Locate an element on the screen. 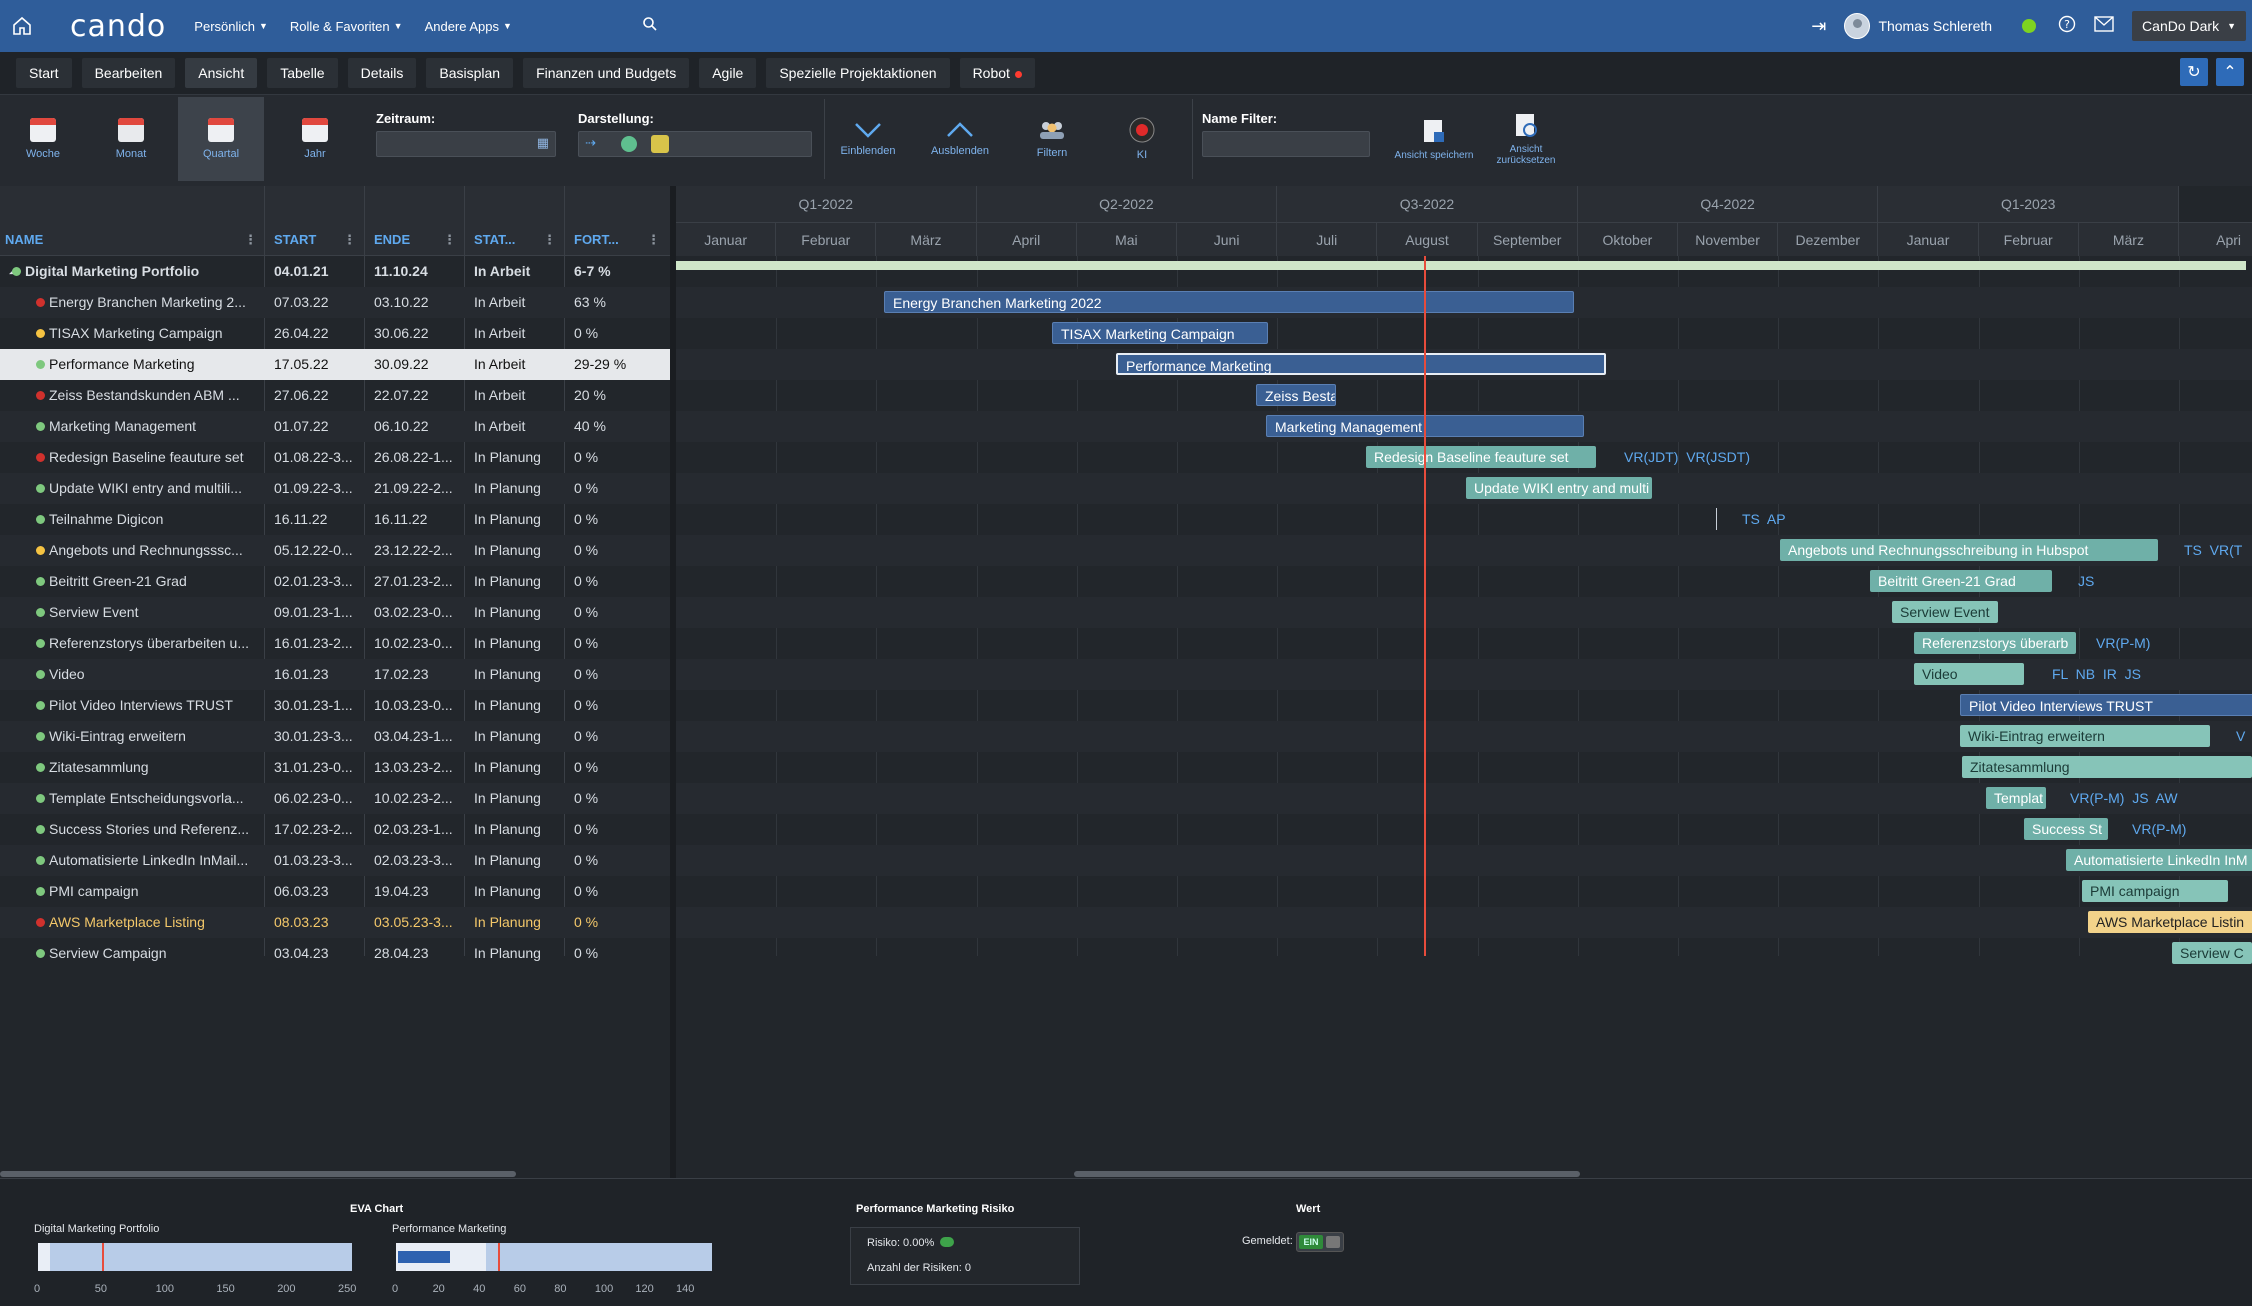 Image resolution: width=2252 pixels, height=1306 pixels. ki-button: KI is located at coordinates (1142, 139).